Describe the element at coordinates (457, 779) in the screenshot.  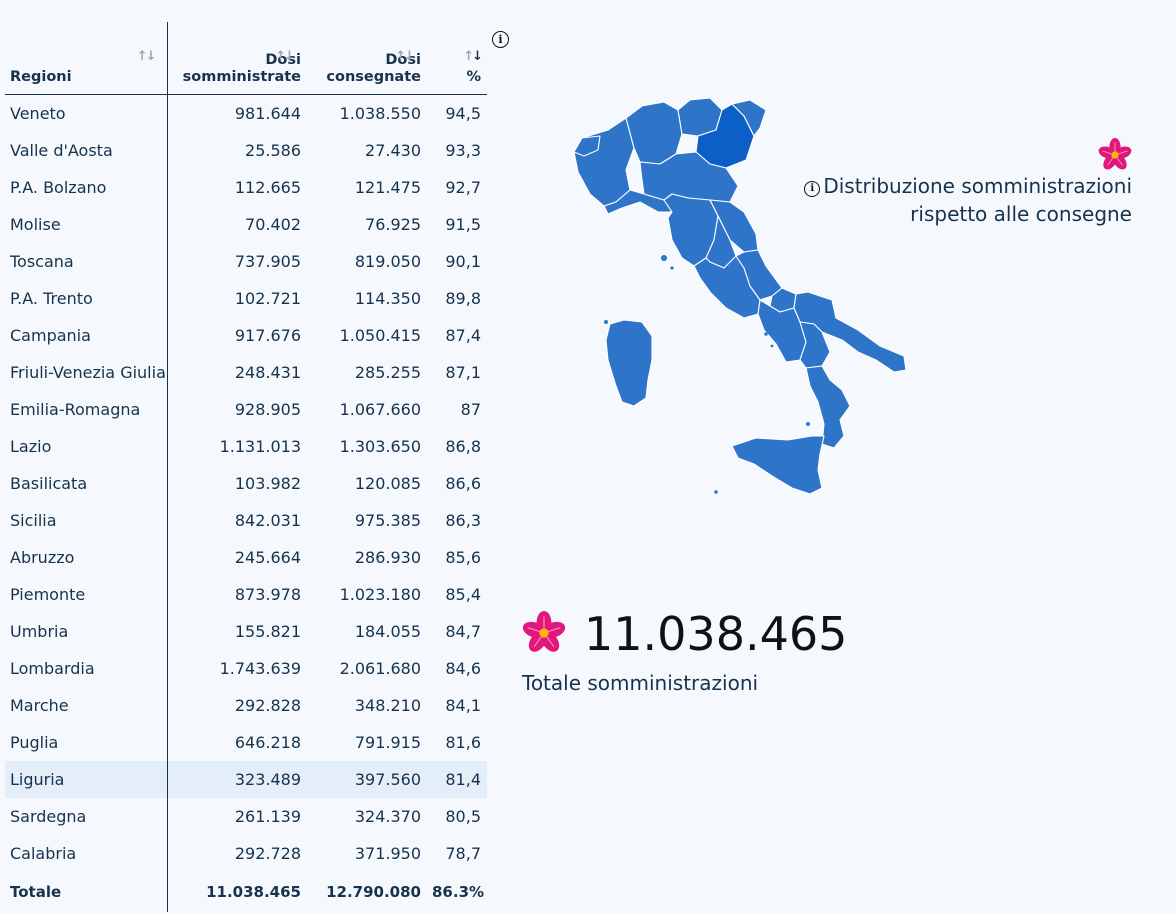
I see `percent-cell: 81,4` at that location.